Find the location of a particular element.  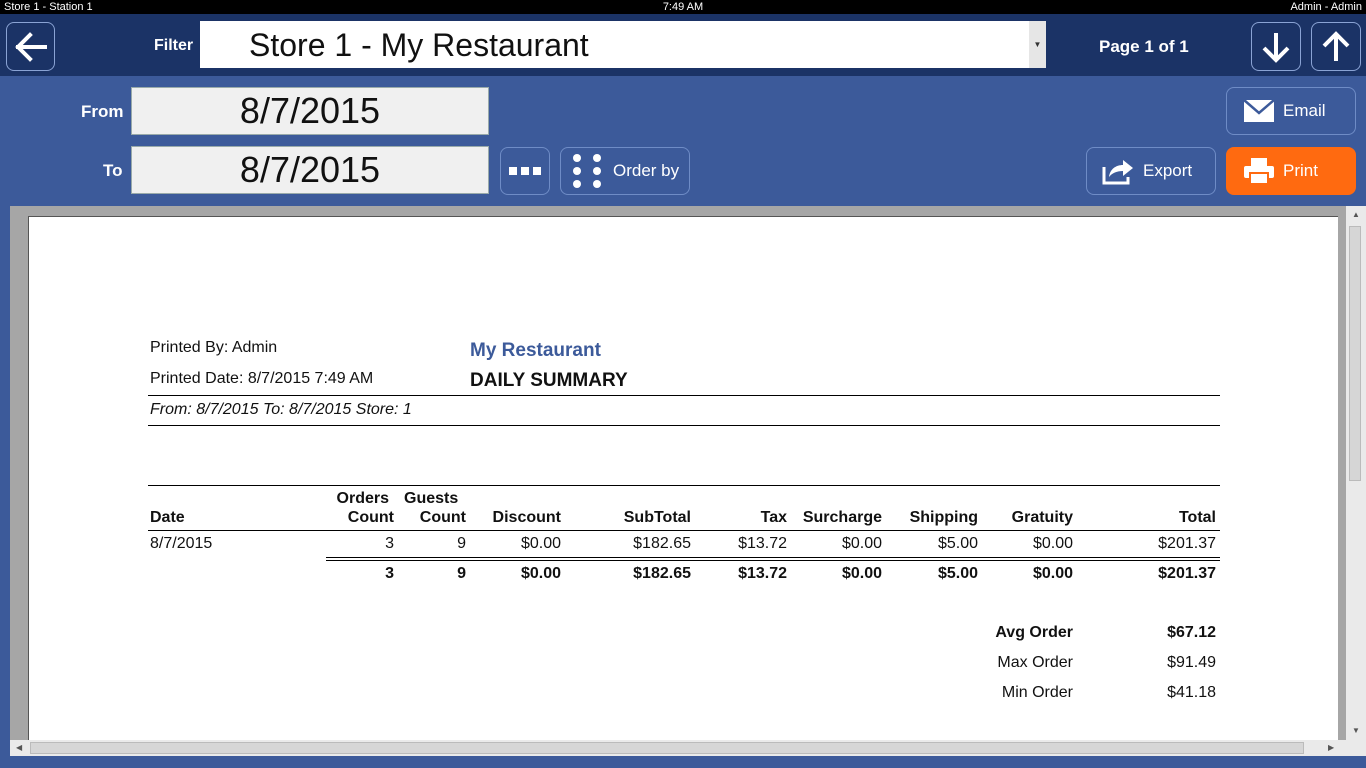

export-label: Export is located at coordinates (1168, 170).